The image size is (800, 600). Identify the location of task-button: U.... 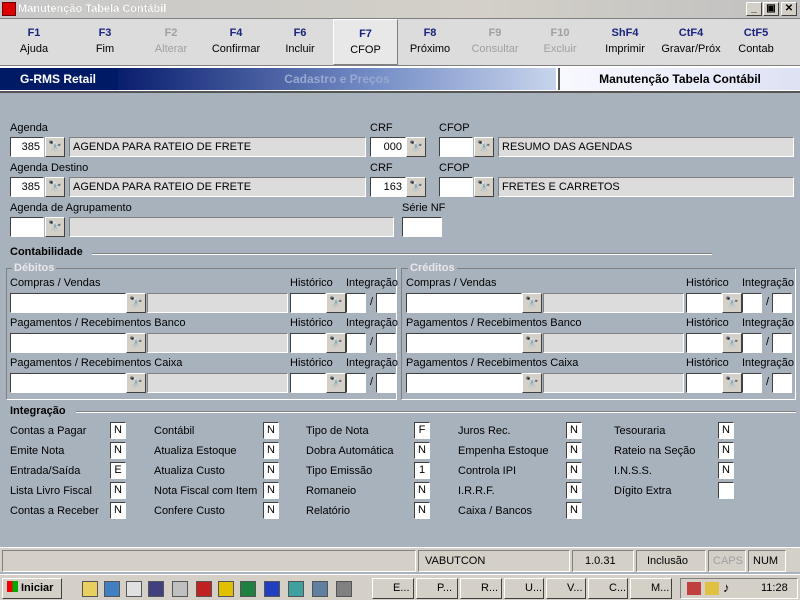
(524, 588).